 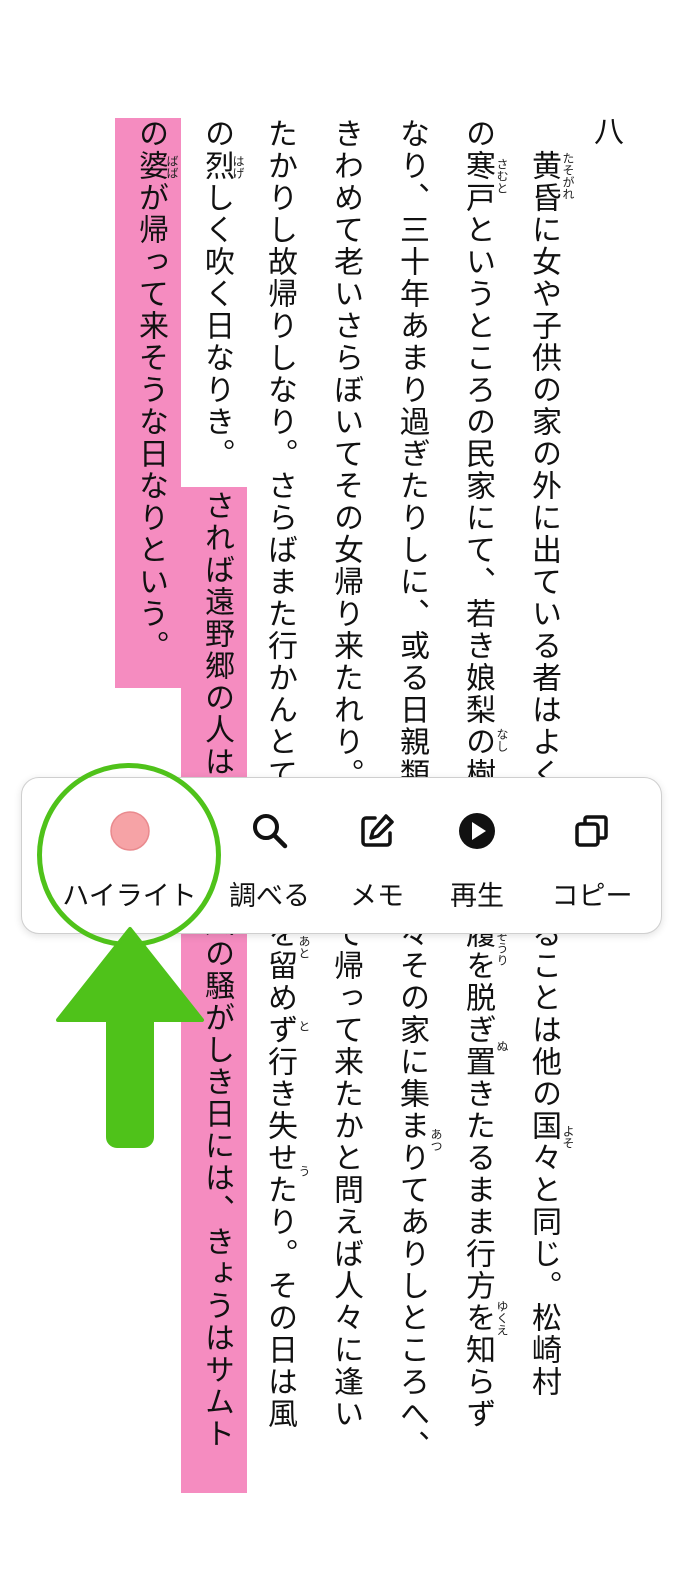 I want to click on text-column-7: の婆が帰って来そうな日なりという。, so click(x=150, y=403).